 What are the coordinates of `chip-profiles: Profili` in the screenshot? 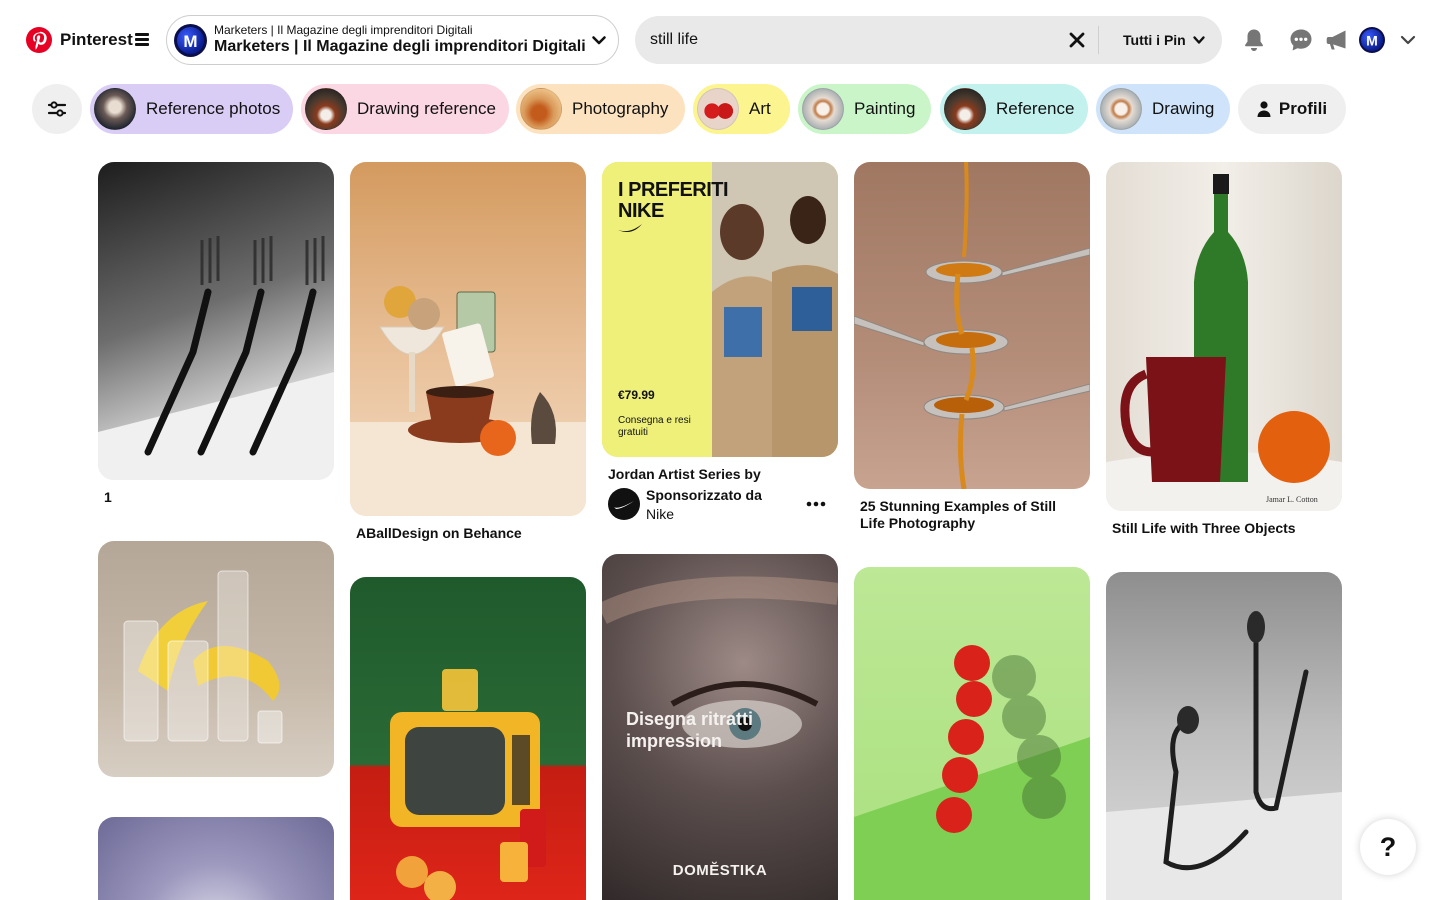 It's located at (1292, 109).